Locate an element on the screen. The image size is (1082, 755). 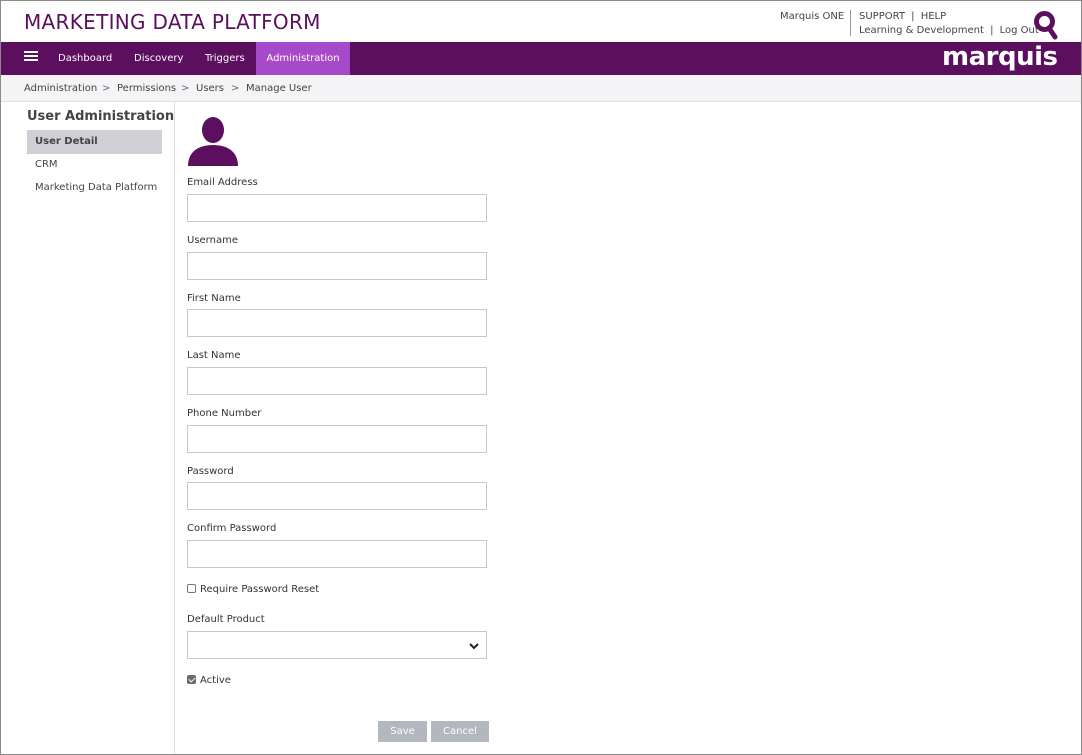
nav-dashboard: Dashboard is located at coordinates (85, 58).